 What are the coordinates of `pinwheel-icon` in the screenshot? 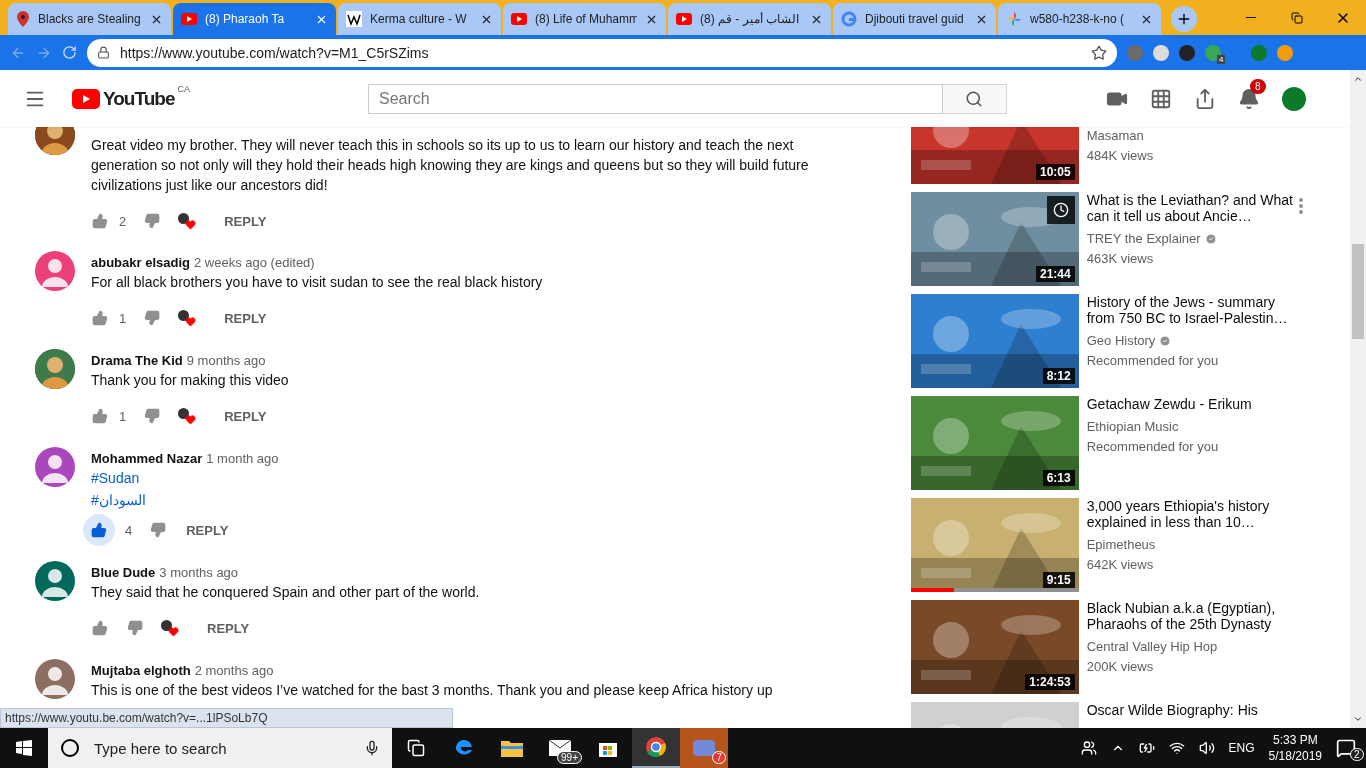 It's located at (1014, 19).